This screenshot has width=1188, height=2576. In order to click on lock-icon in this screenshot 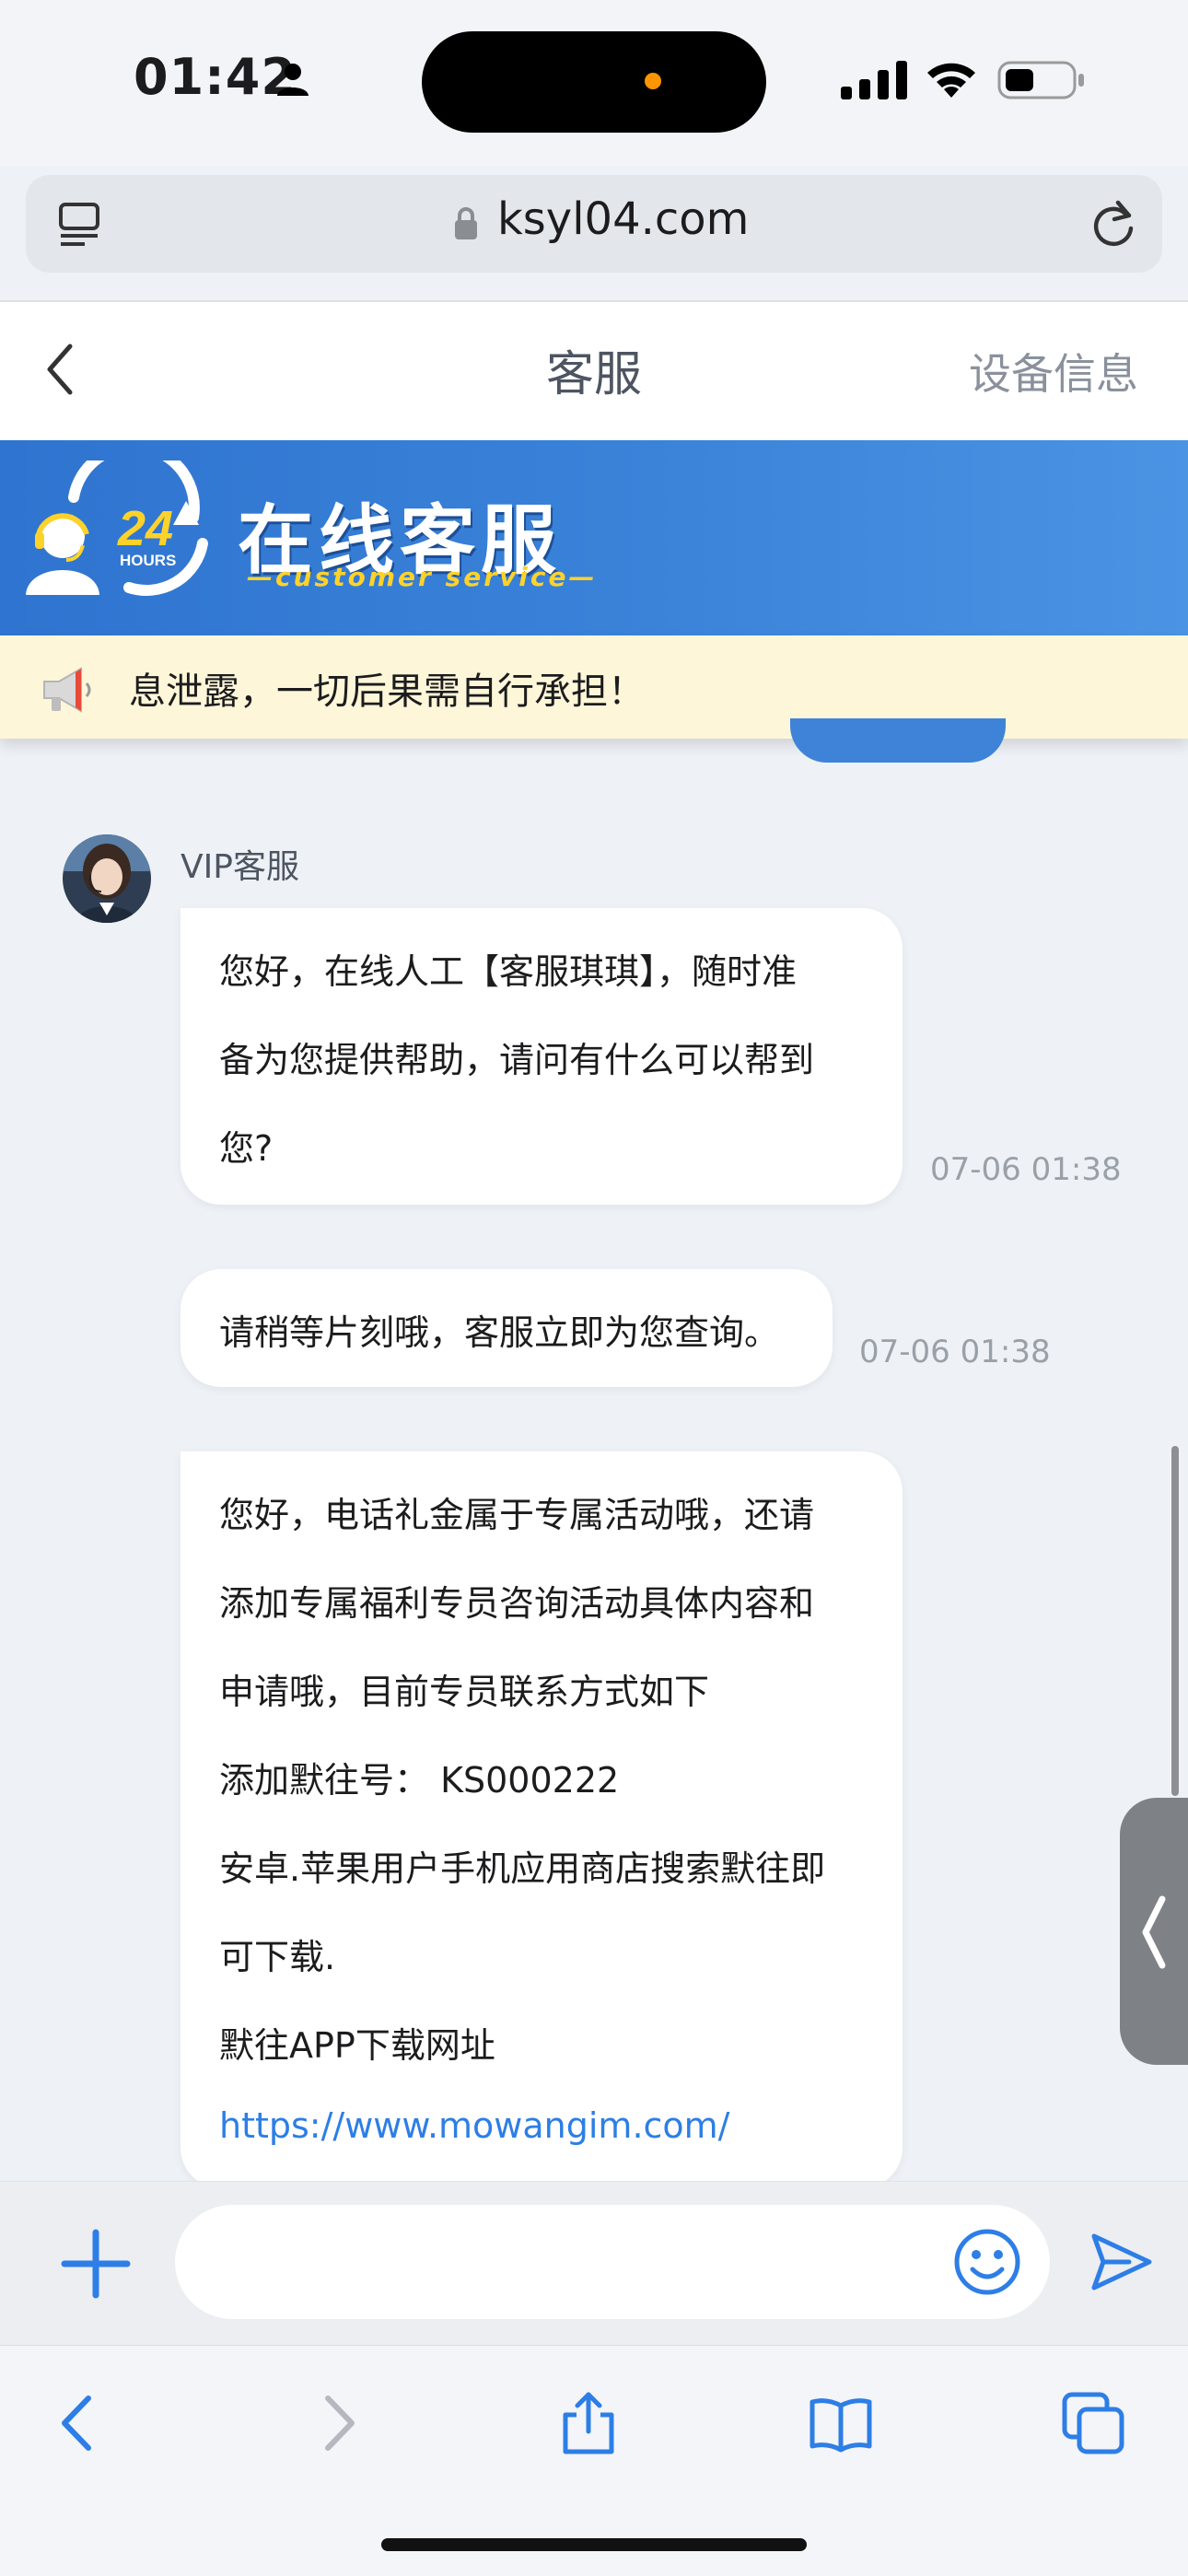, I will do `click(466, 223)`.